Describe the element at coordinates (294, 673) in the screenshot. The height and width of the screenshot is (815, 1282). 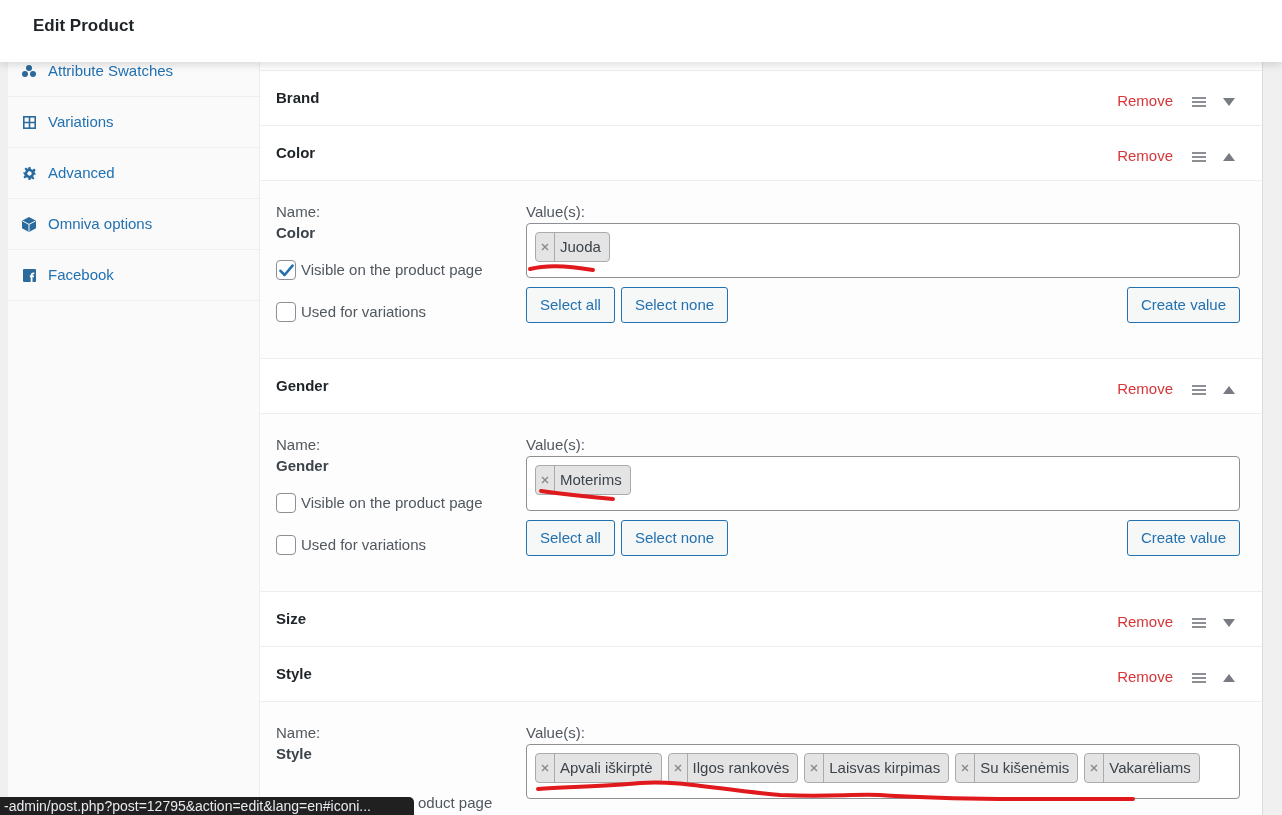
I see `attribute-title: Style` at that location.